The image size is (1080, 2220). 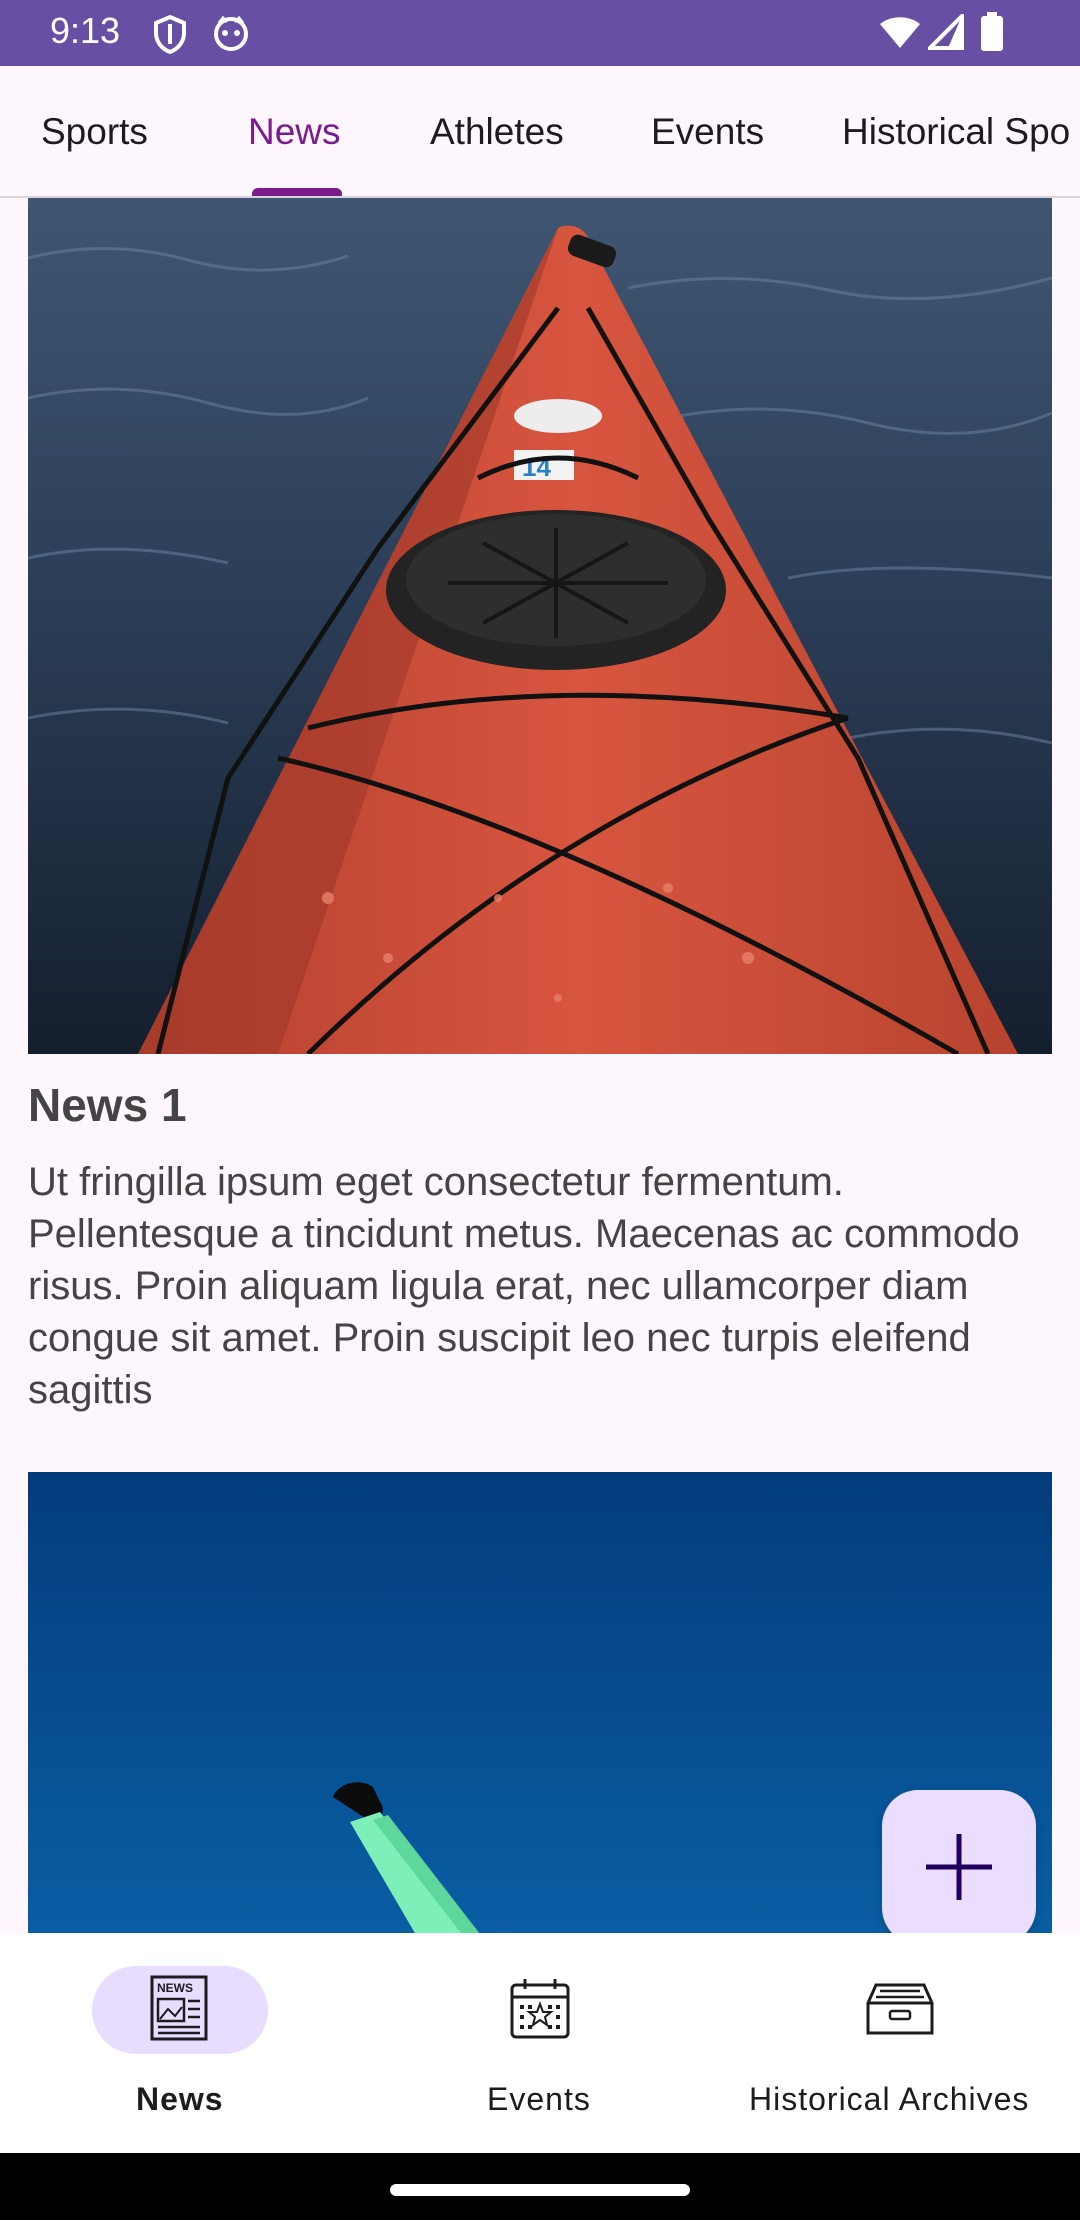 I want to click on tab-indicator, so click(x=297, y=192).